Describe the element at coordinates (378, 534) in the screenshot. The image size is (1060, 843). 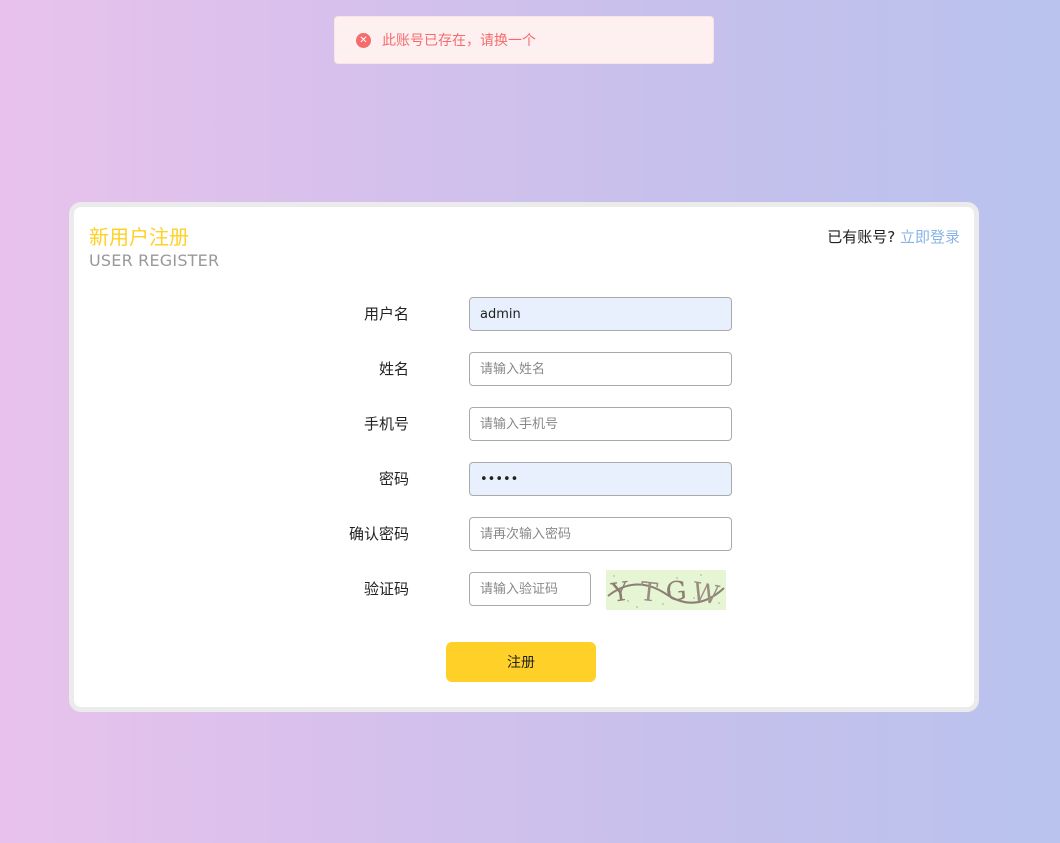
I see `confirm-password-label: 确认密码` at that location.